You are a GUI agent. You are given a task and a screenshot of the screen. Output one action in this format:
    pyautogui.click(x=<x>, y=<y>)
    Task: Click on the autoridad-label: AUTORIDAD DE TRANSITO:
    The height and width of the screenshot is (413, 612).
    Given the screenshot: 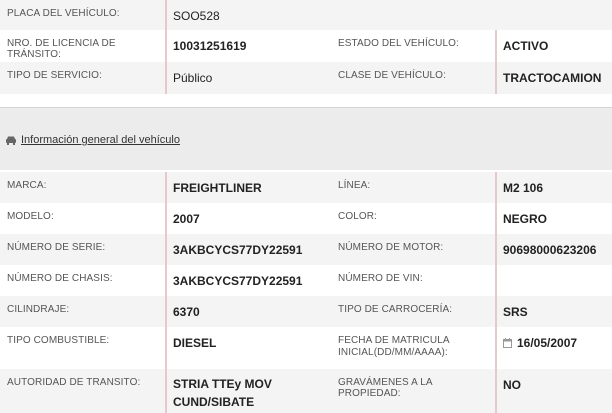 What is the action you would take?
    pyautogui.click(x=74, y=382)
    